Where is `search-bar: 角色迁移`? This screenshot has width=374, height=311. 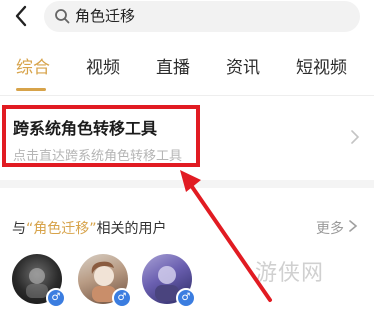 search-bar: 角色迁移 is located at coordinates (202, 16).